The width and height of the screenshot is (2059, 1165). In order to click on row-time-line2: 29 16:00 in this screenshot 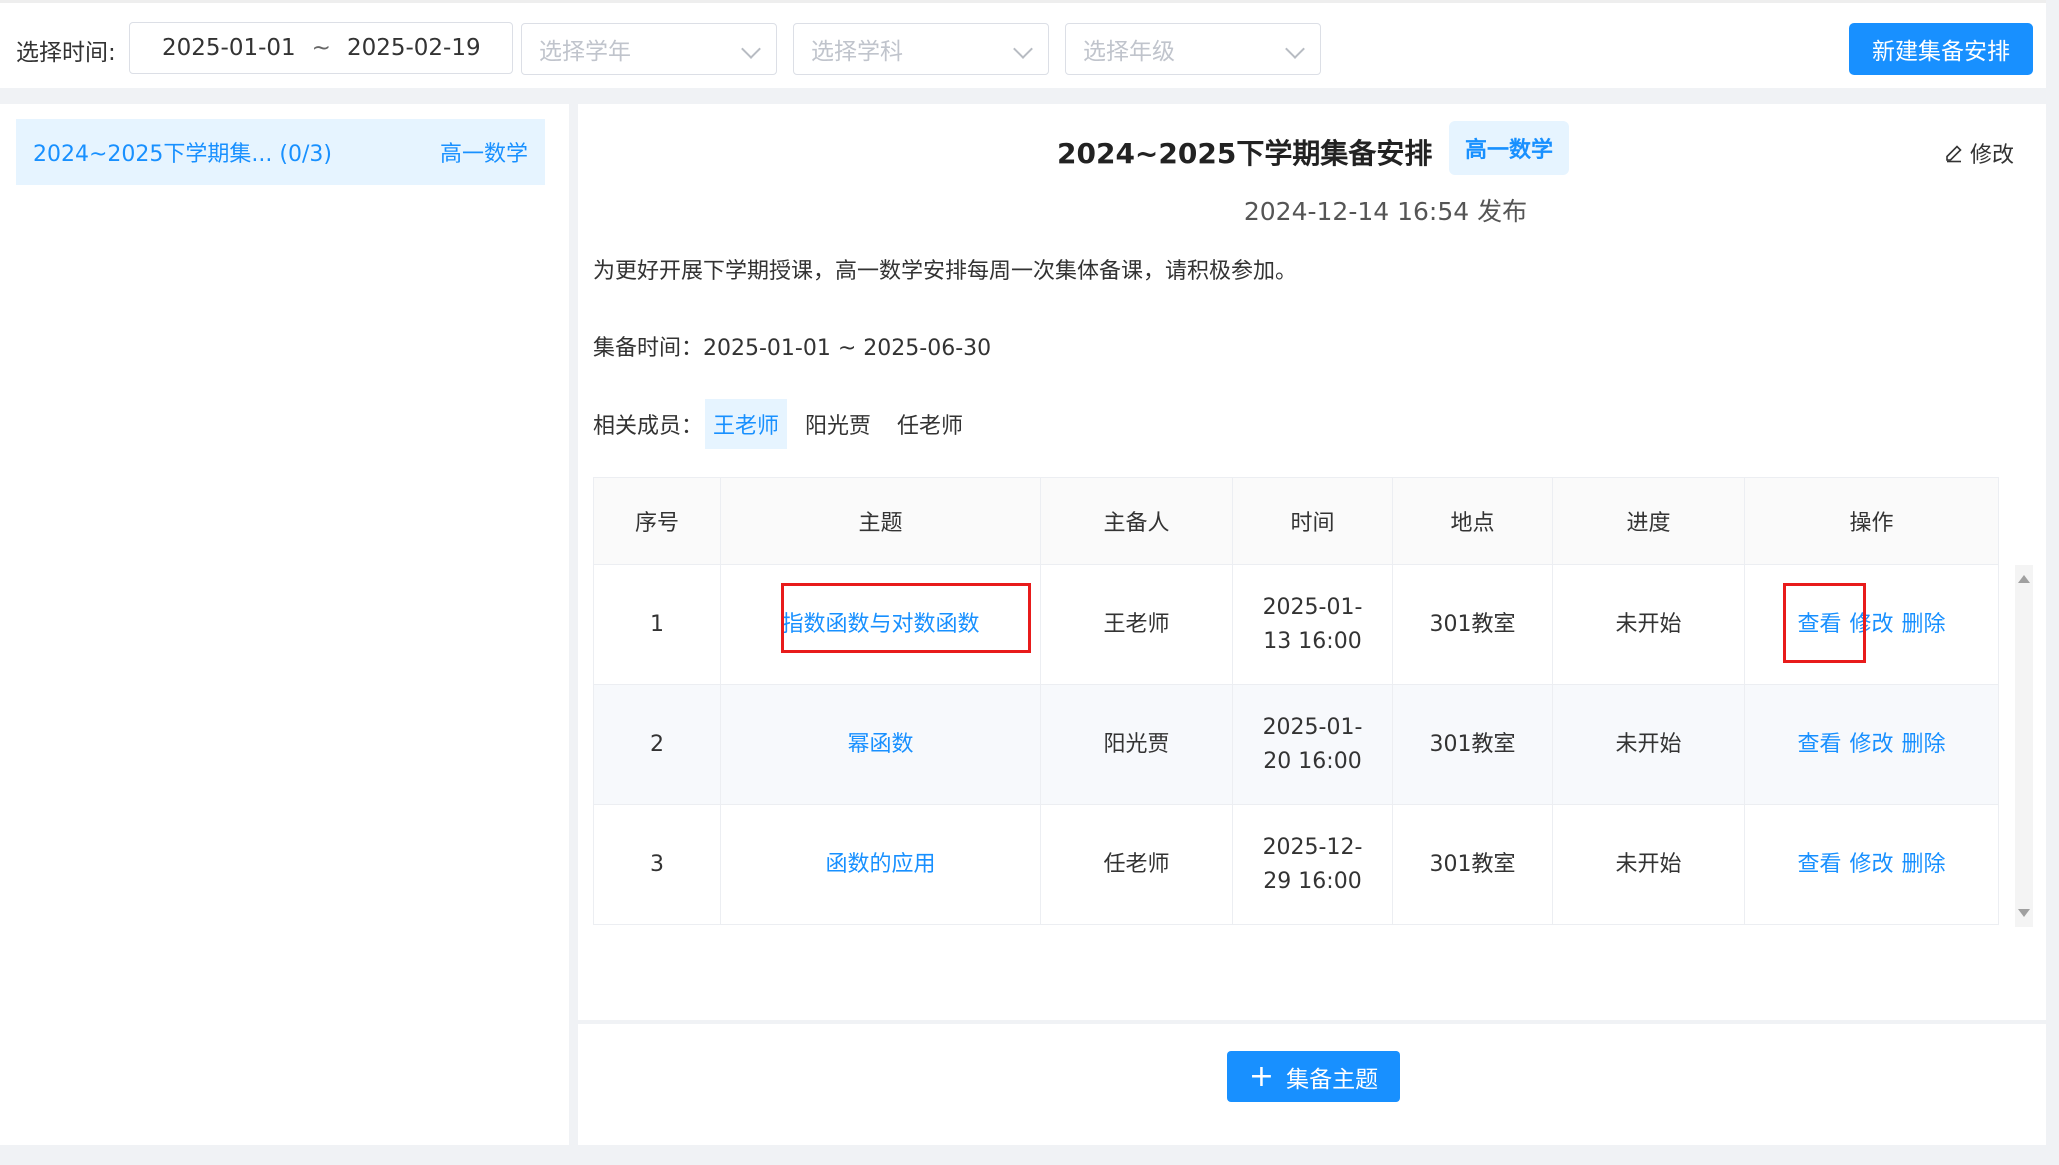, I will do `click(1312, 881)`.